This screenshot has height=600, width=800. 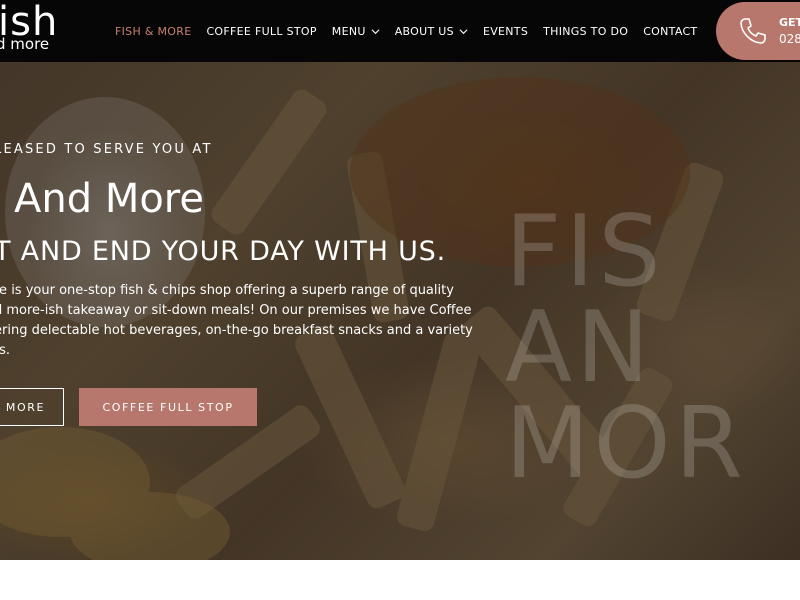 What do you see at coordinates (223, 251) in the screenshot?
I see `hero-subtitle: T AND END YOUR DAY WITH US.` at bounding box center [223, 251].